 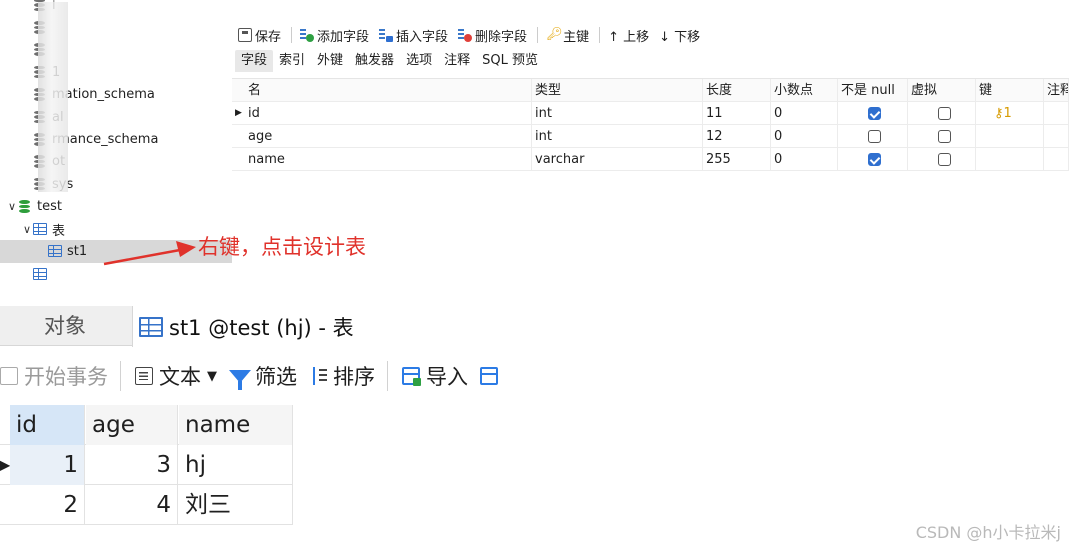 What do you see at coordinates (617, 159) in the screenshot?
I see `field-type-cell: varchar` at bounding box center [617, 159].